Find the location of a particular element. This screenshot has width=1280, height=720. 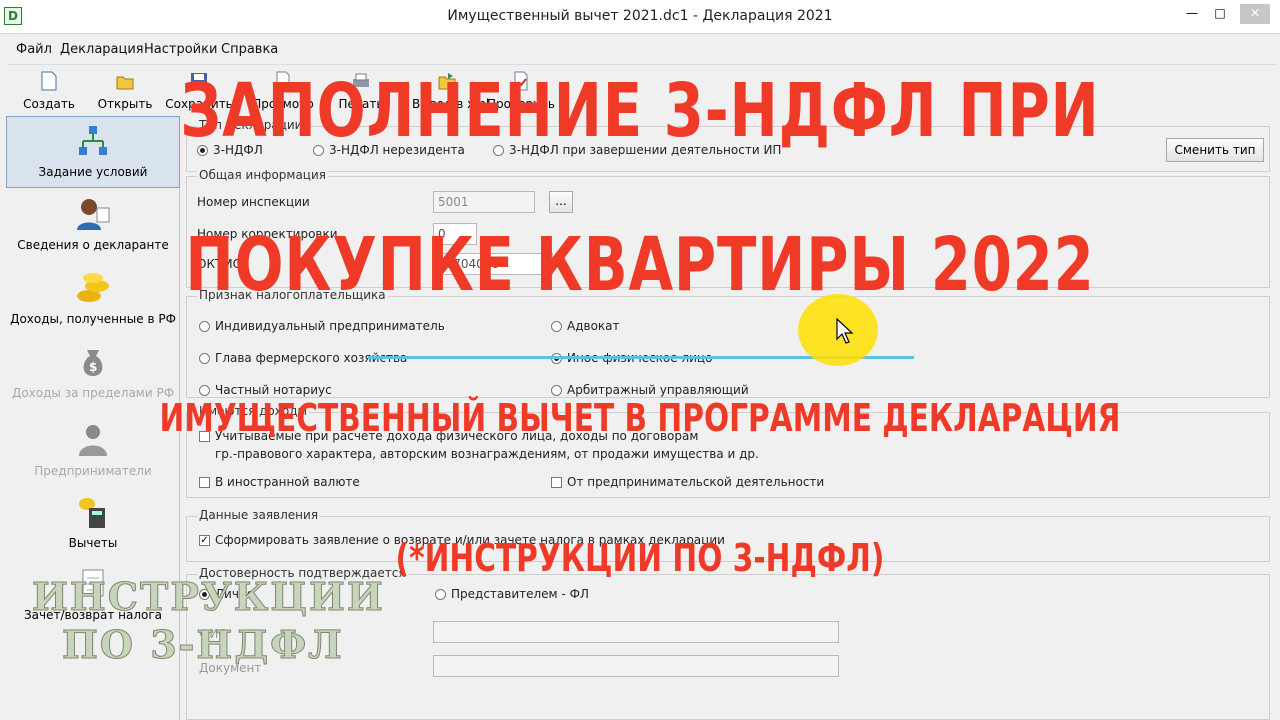

taxpayer-farmer-radio is located at coordinates (204, 358).